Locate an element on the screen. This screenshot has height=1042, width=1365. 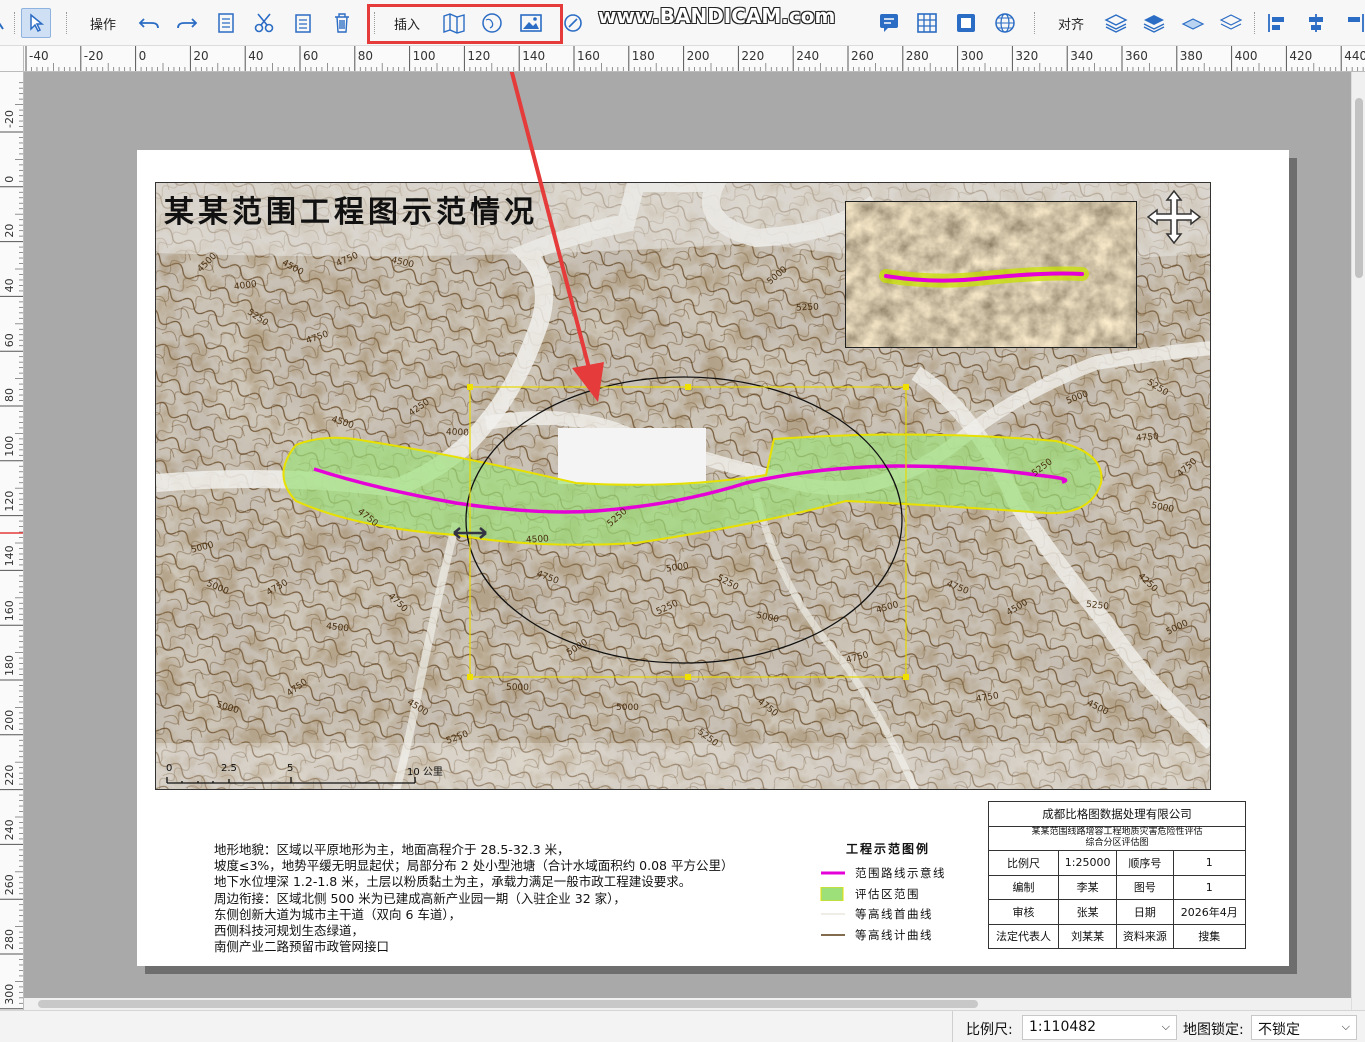
horizontal-scrollbar is located at coordinates (687, 1004).